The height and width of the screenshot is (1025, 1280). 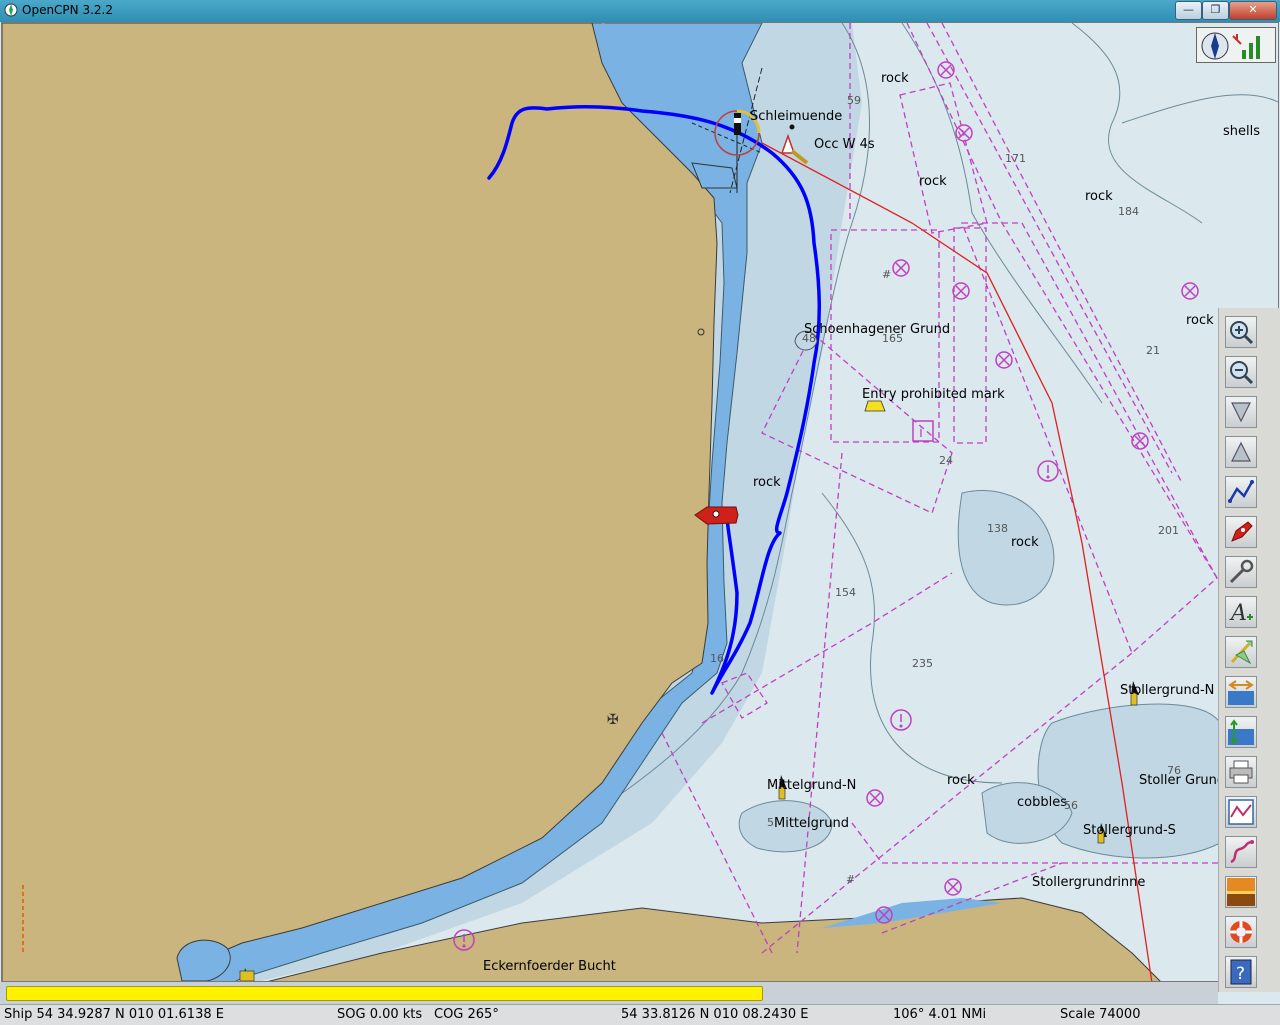 I want to click on restore-button: ❐, so click(x=1215, y=10).